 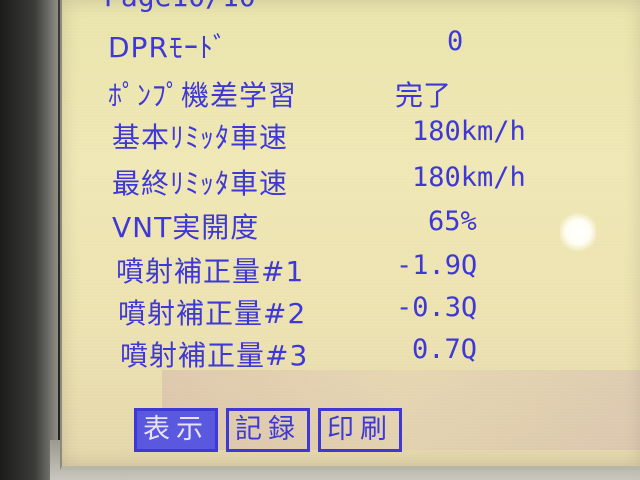 I want to click on row-label: ﾎﾟﾝﾌﾟ機差学習, so click(x=203, y=95).